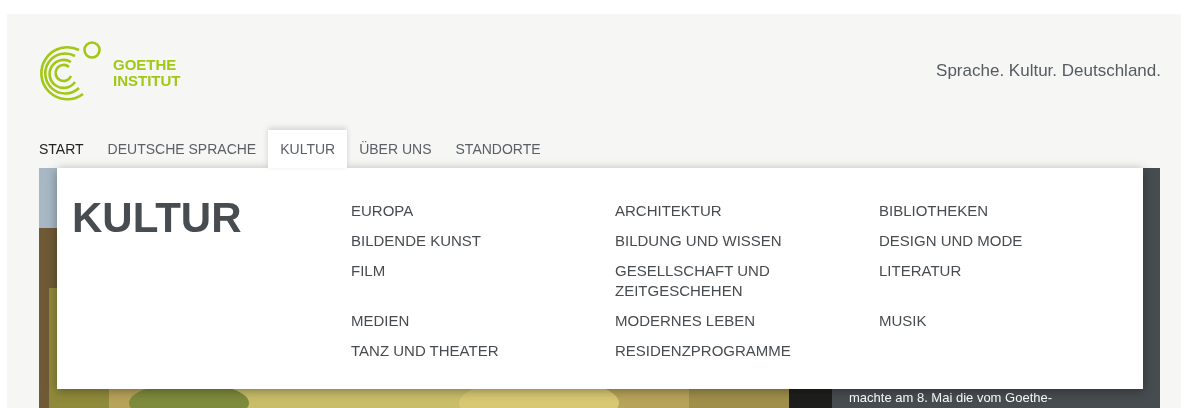 The width and height of the screenshot is (1197, 408). Describe the element at coordinates (395, 149) in the screenshot. I see `nav-tab: ÜBER UNS` at that location.